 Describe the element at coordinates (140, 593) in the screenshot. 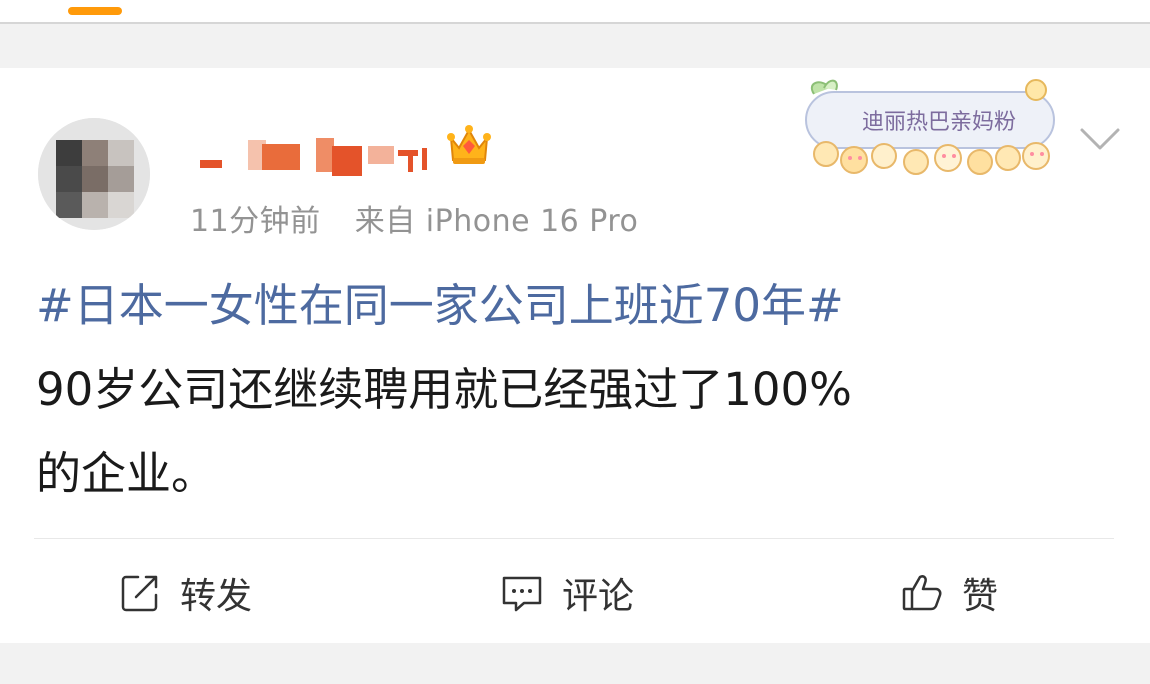

I see `repost-icon` at that location.